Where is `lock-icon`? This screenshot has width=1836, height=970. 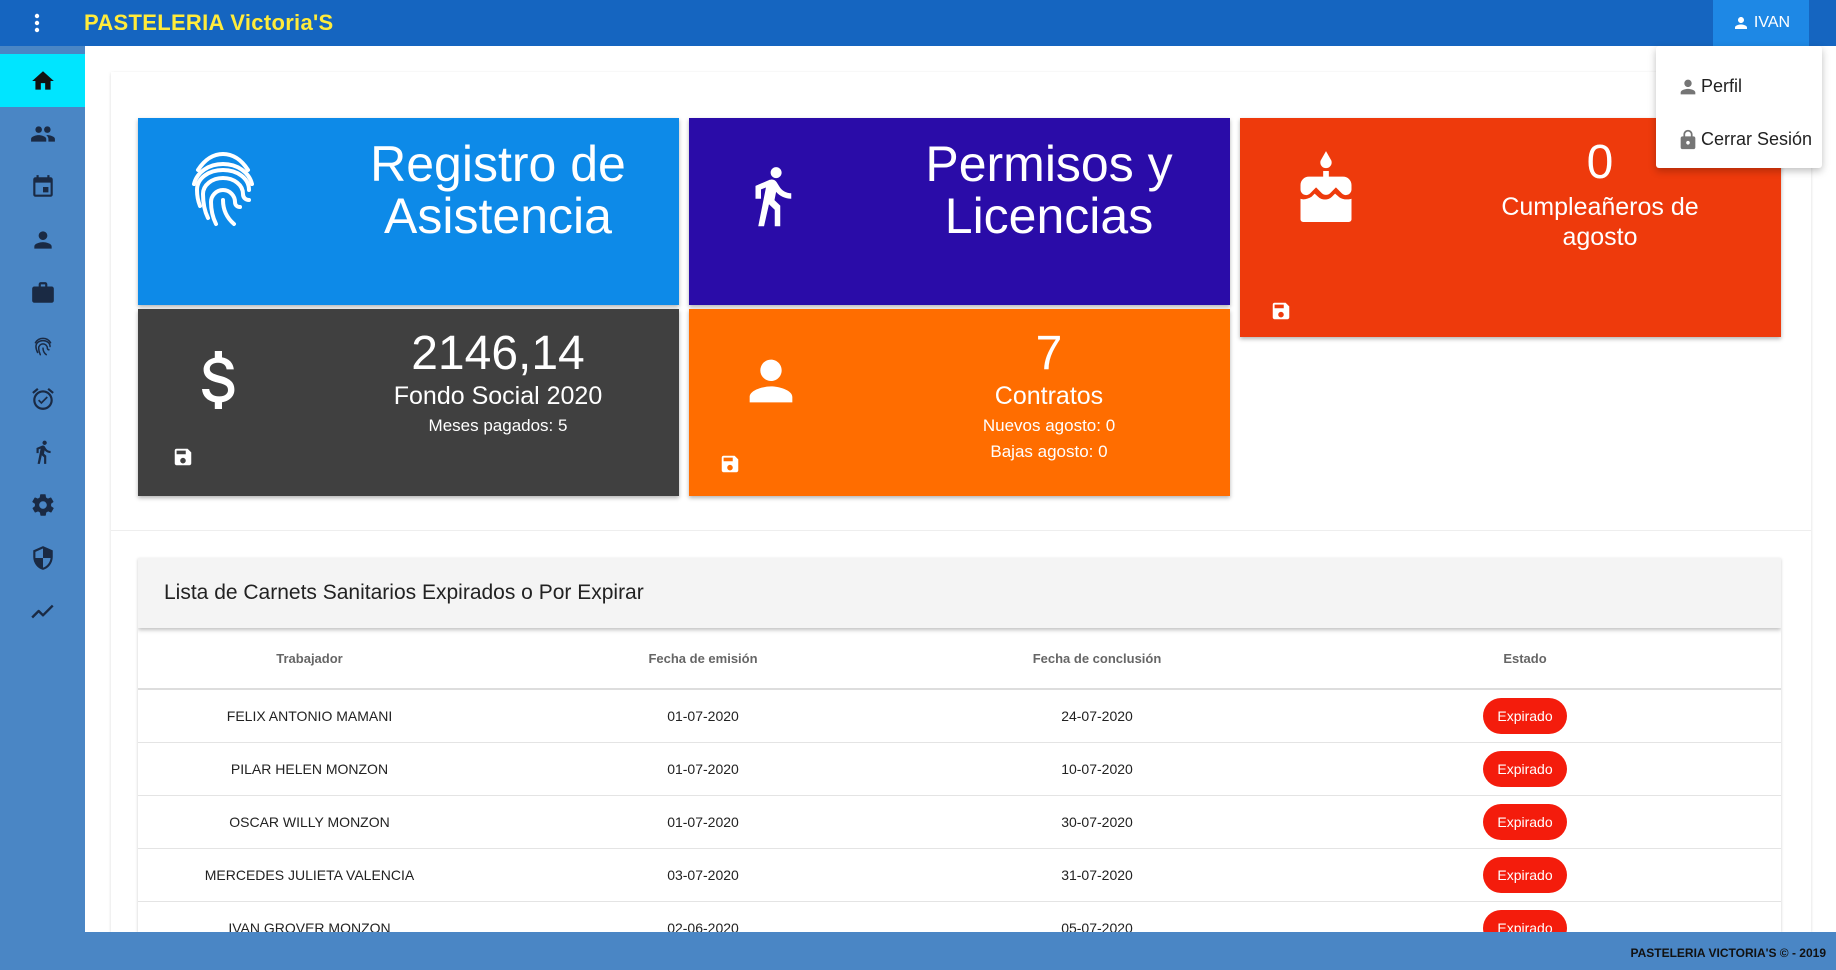
lock-icon is located at coordinates (1688, 139).